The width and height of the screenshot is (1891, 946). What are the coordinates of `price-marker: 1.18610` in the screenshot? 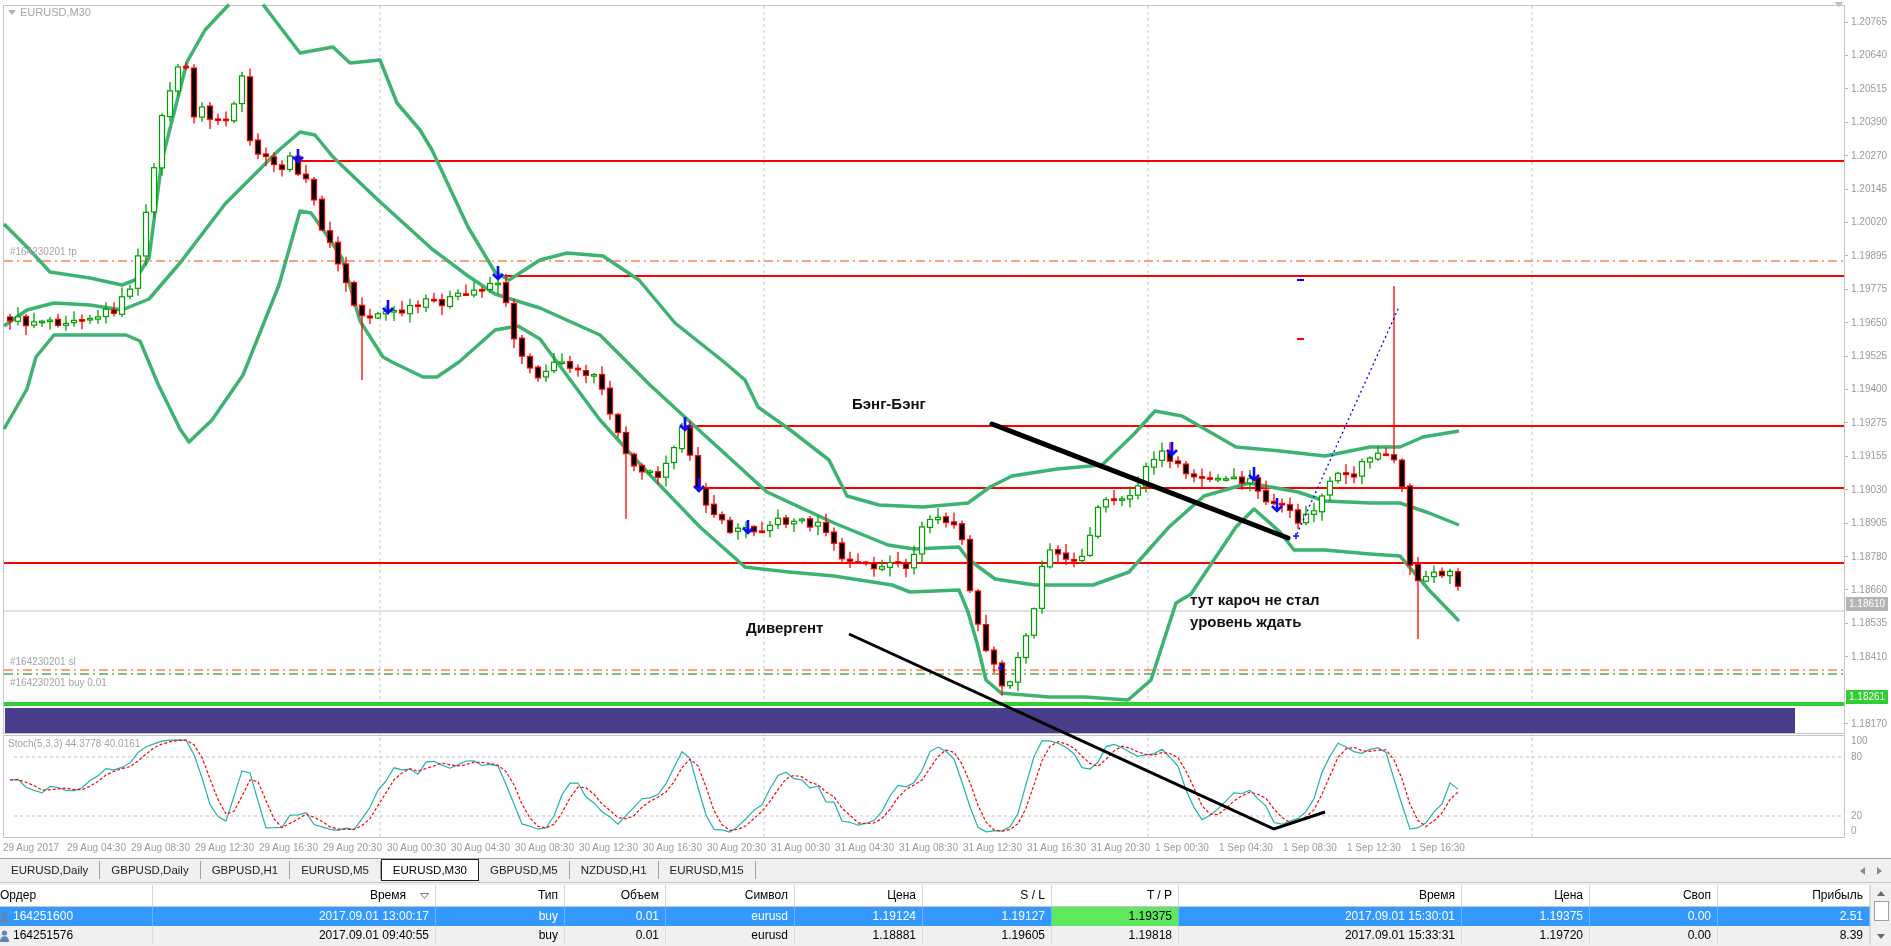 It's located at (1867, 604).